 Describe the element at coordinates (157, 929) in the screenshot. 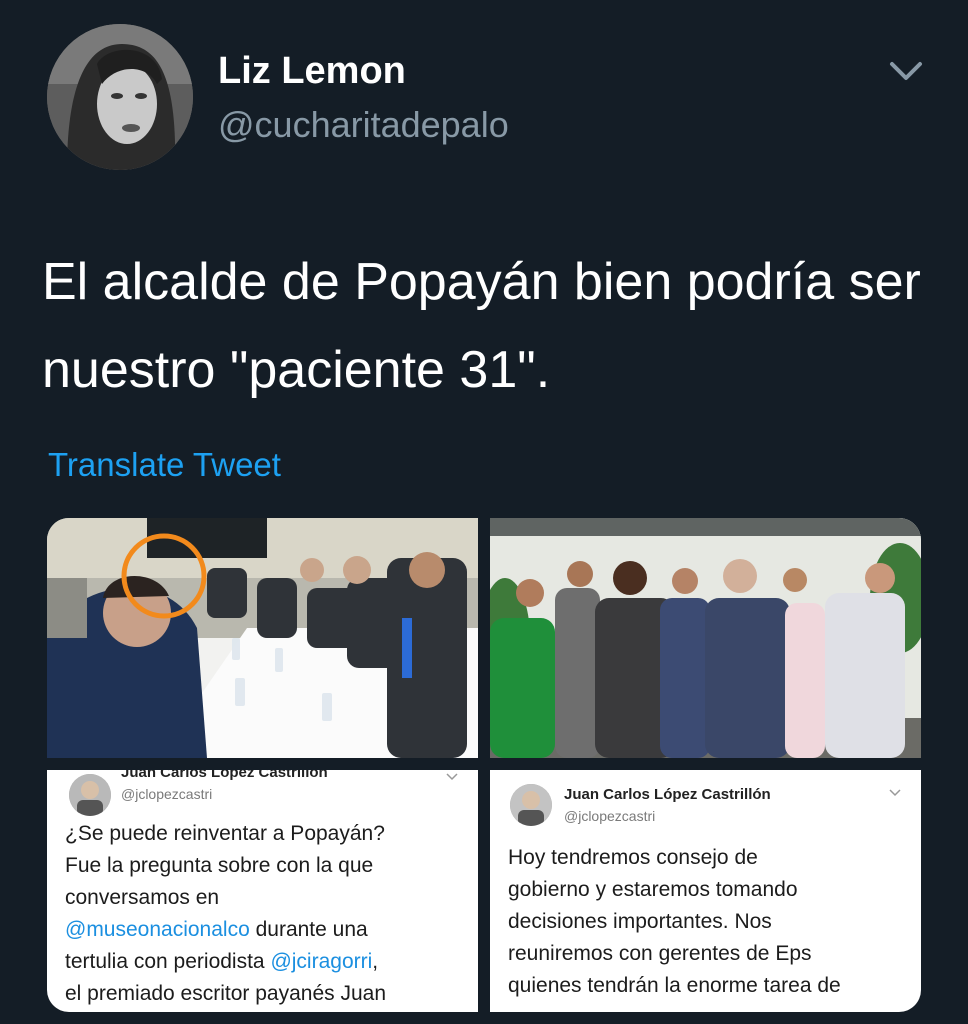

I see `embedded-mention: @museonacionalco` at that location.